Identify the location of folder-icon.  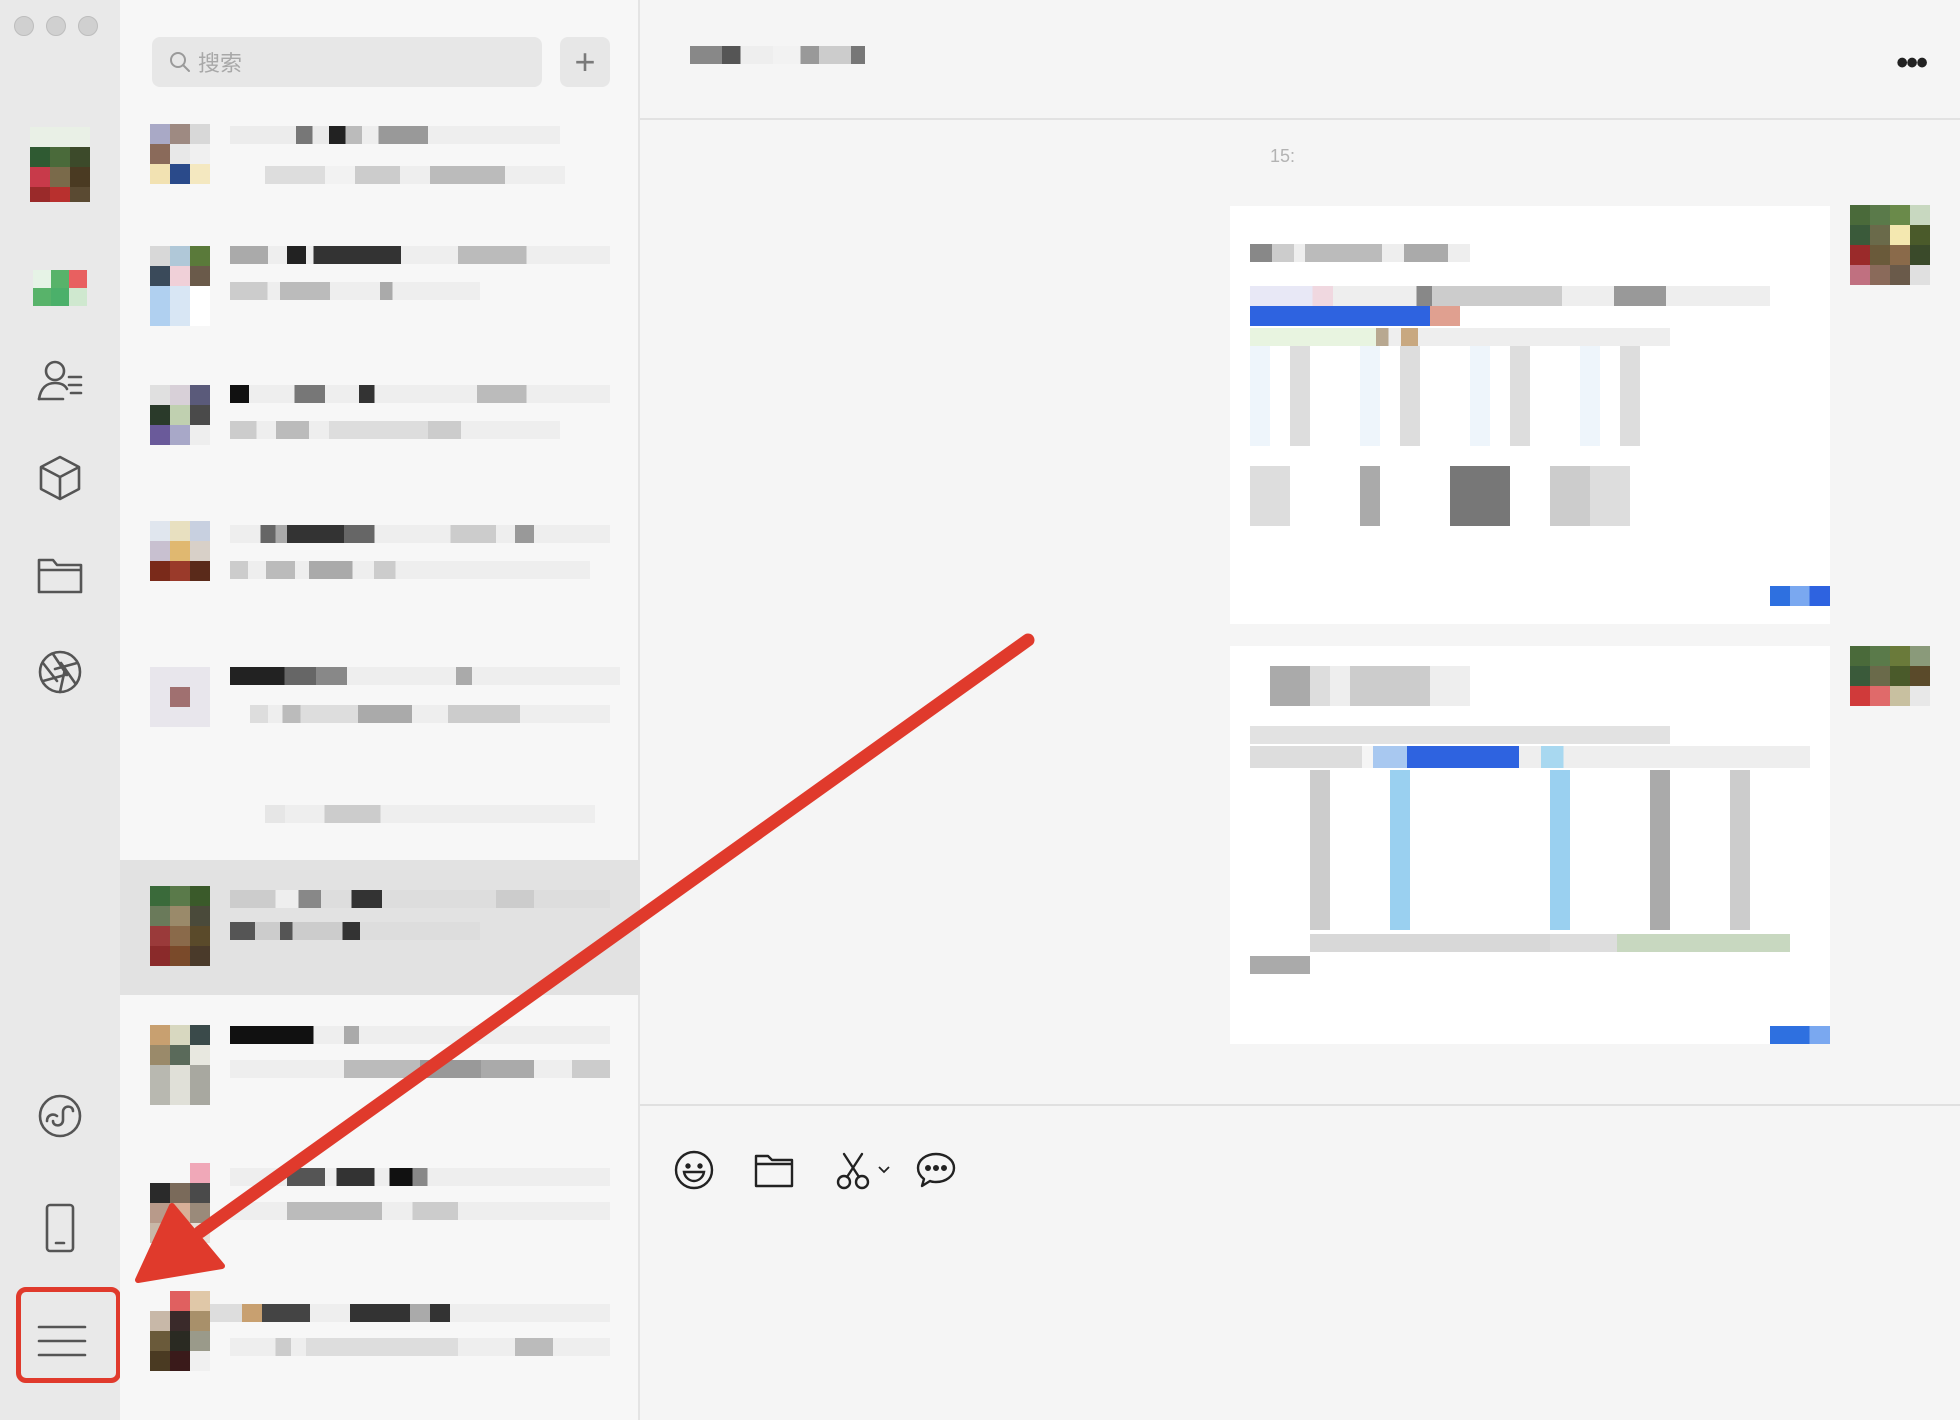
(774, 1171).